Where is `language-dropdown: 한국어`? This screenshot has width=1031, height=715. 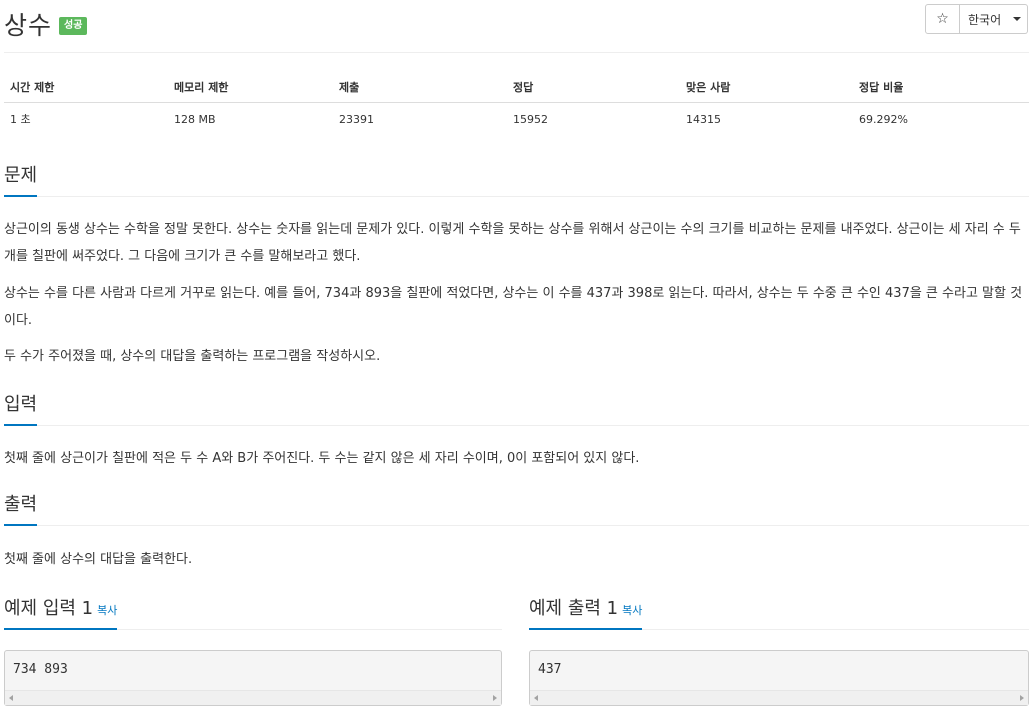 language-dropdown: 한국어 is located at coordinates (994, 19).